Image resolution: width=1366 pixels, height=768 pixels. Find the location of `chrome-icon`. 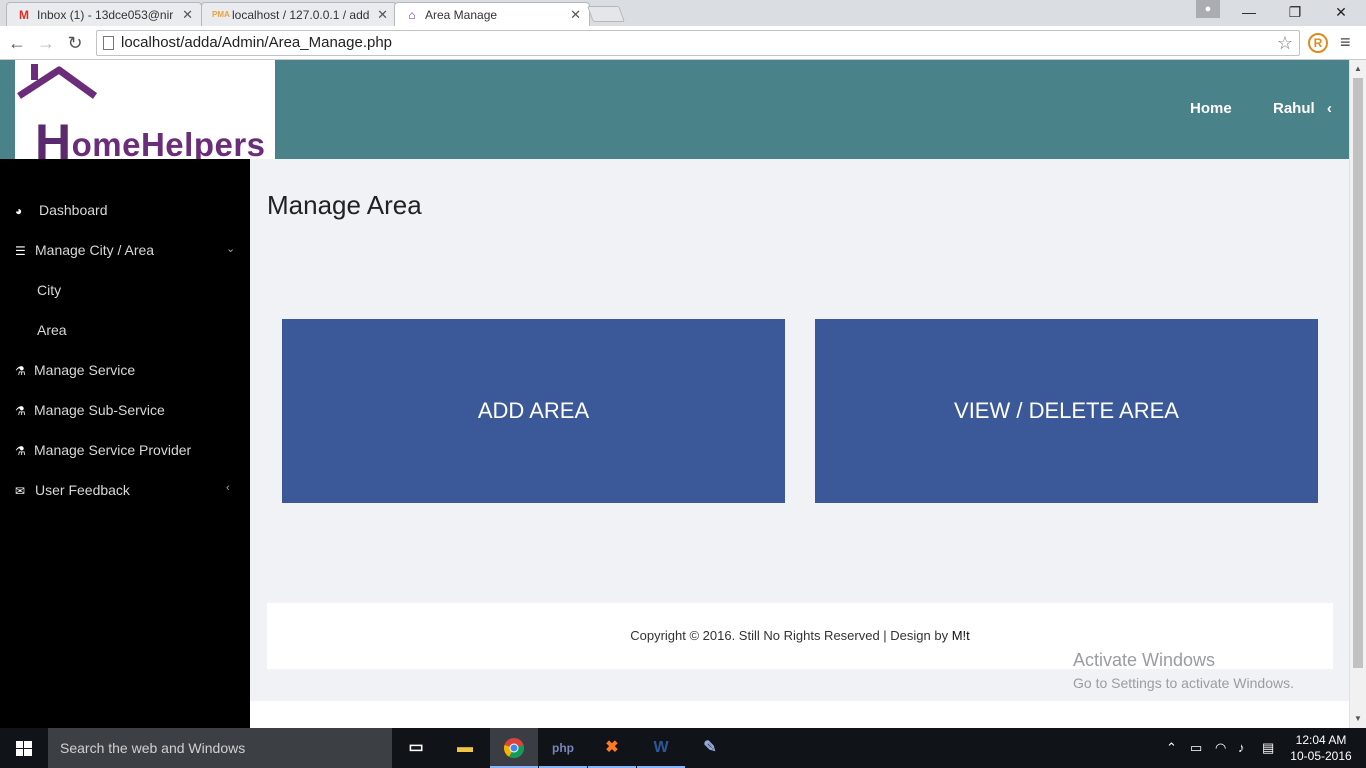

chrome-icon is located at coordinates (514, 748).